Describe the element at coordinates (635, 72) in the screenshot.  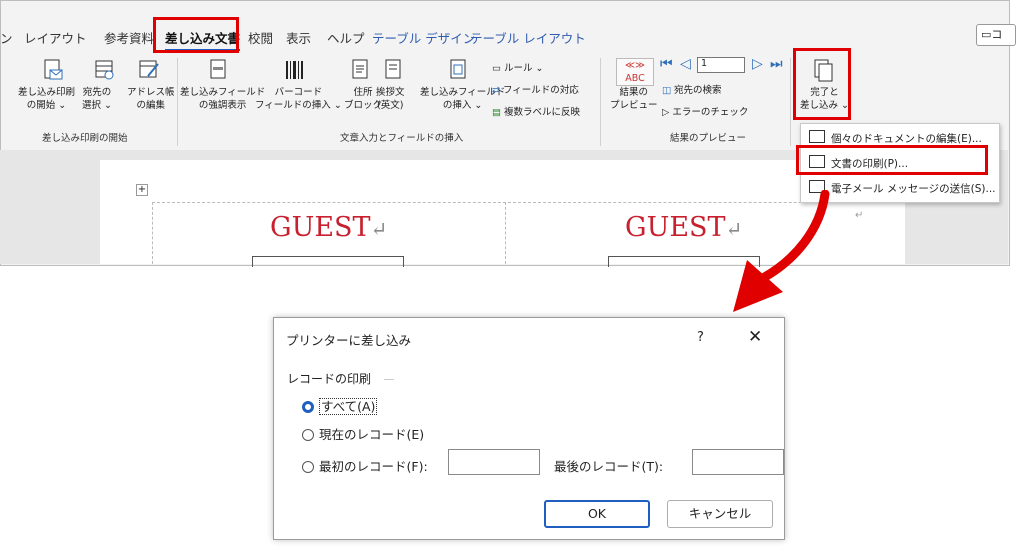
I see `preview-abc-icon: ≪≫ ABC` at that location.